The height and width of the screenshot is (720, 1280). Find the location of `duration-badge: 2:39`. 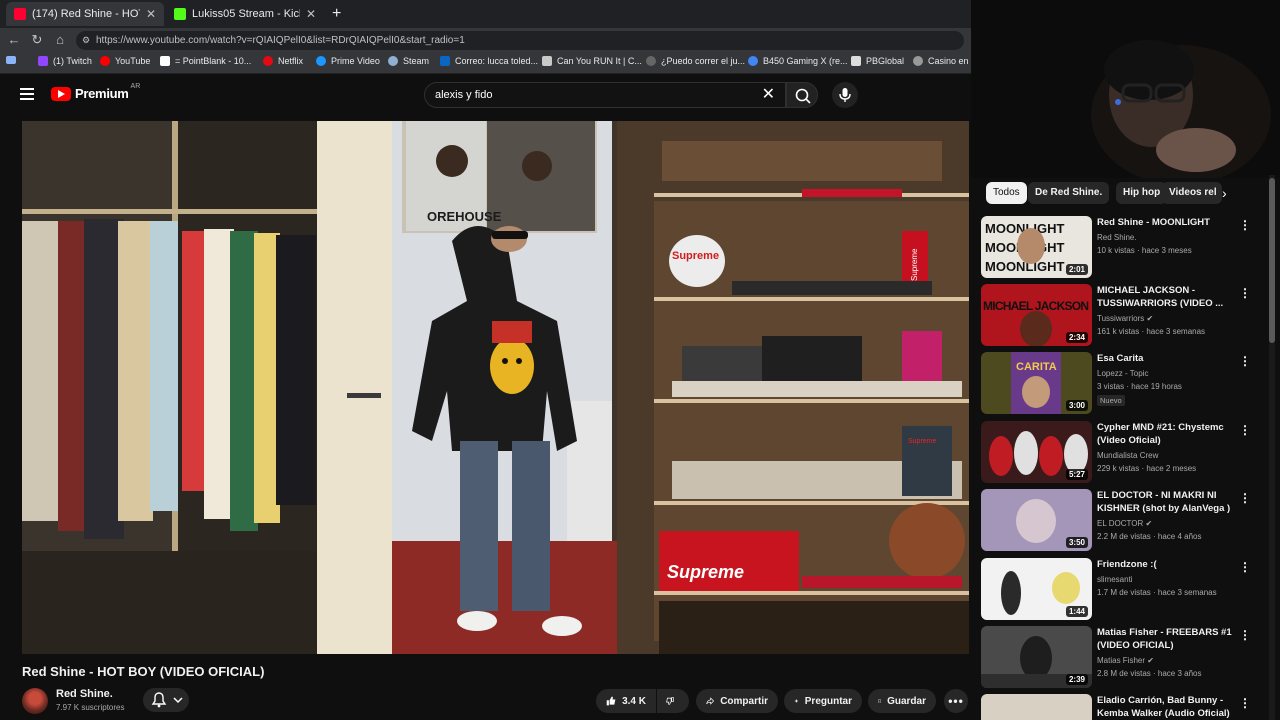

duration-badge: 2:39 is located at coordinates (1076, 679).